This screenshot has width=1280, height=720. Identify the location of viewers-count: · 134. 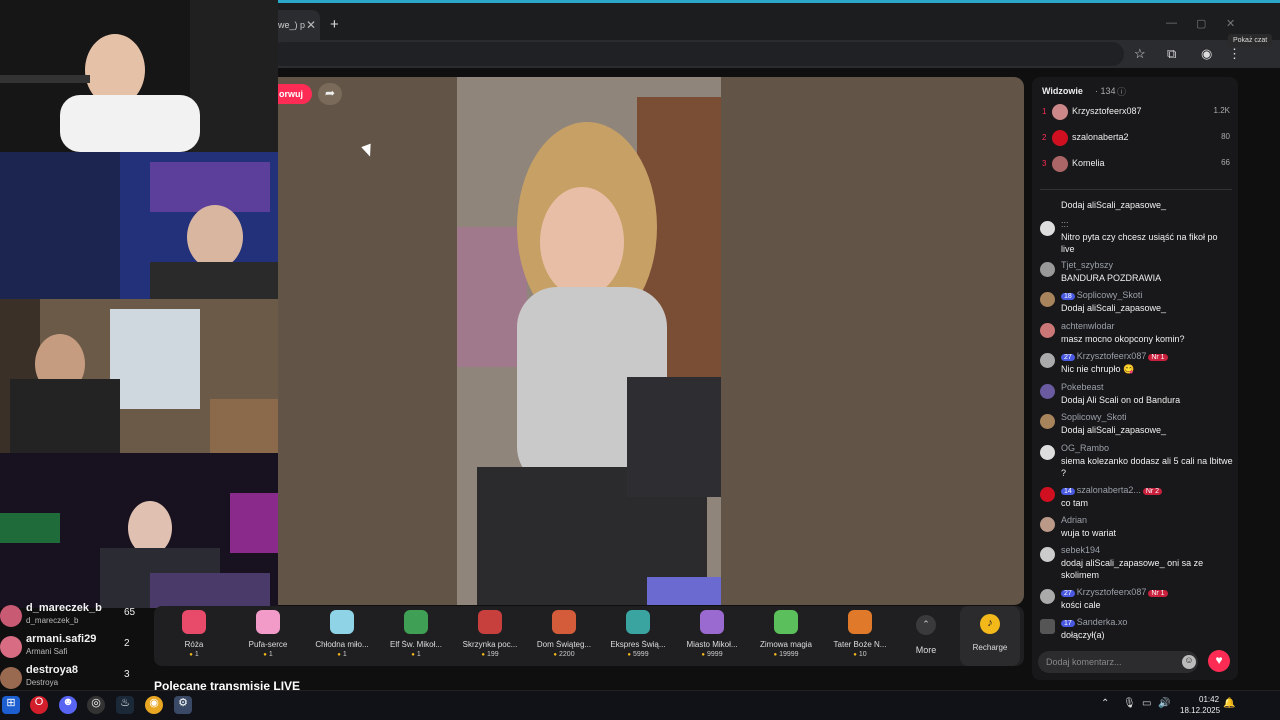
(1105, 91).